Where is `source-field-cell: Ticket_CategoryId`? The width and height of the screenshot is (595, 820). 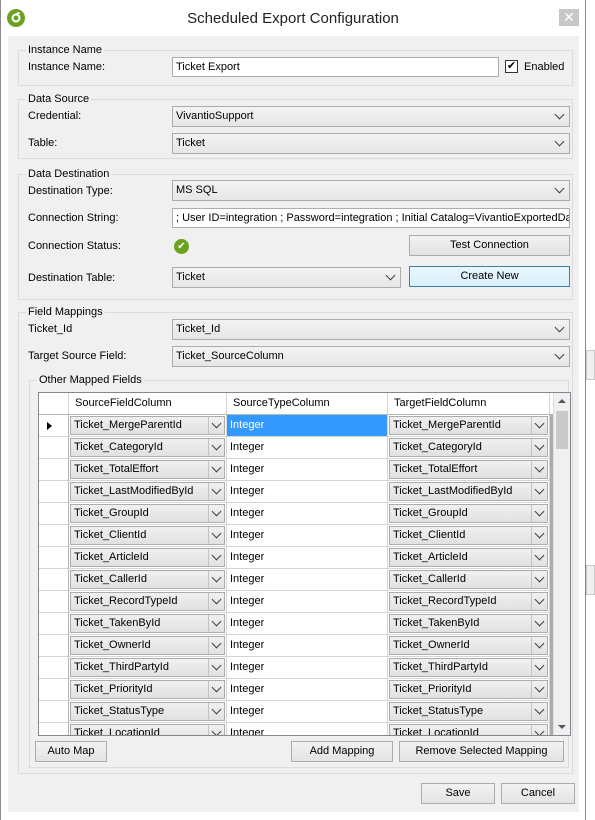
source-field-cell: Ticket_CategoryId is located at coordinates (148, 448).